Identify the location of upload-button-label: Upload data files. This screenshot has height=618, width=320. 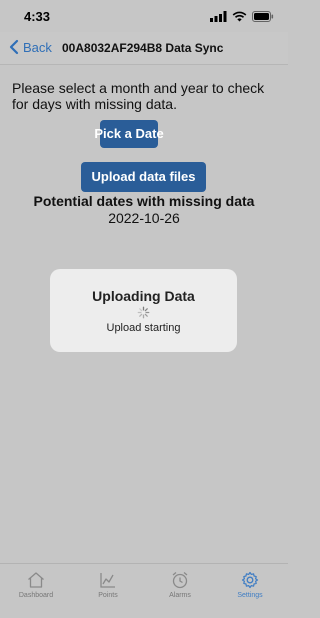
(143, 176).